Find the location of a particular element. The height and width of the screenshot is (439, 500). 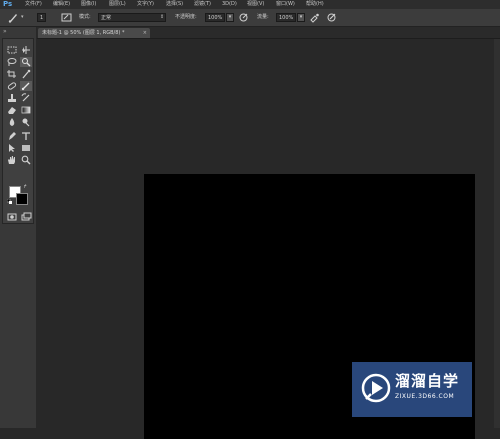

mode-chevron-icon: ⇕ is located at coordinates (162, 17).